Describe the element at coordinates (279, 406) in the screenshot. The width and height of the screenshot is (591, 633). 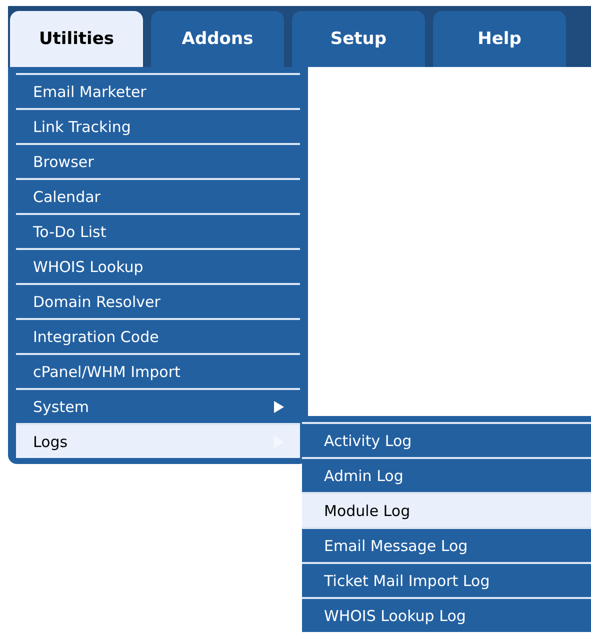
I see `triangle-icon` at that location.